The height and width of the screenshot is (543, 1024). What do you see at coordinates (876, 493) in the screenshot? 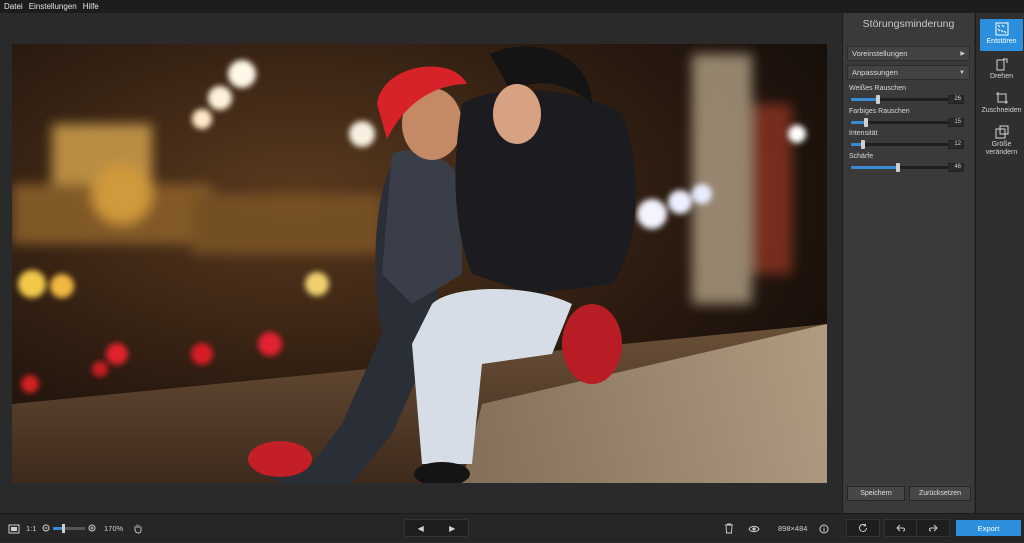
I see `save-button: Speichern` at bounding box center [876, 493].